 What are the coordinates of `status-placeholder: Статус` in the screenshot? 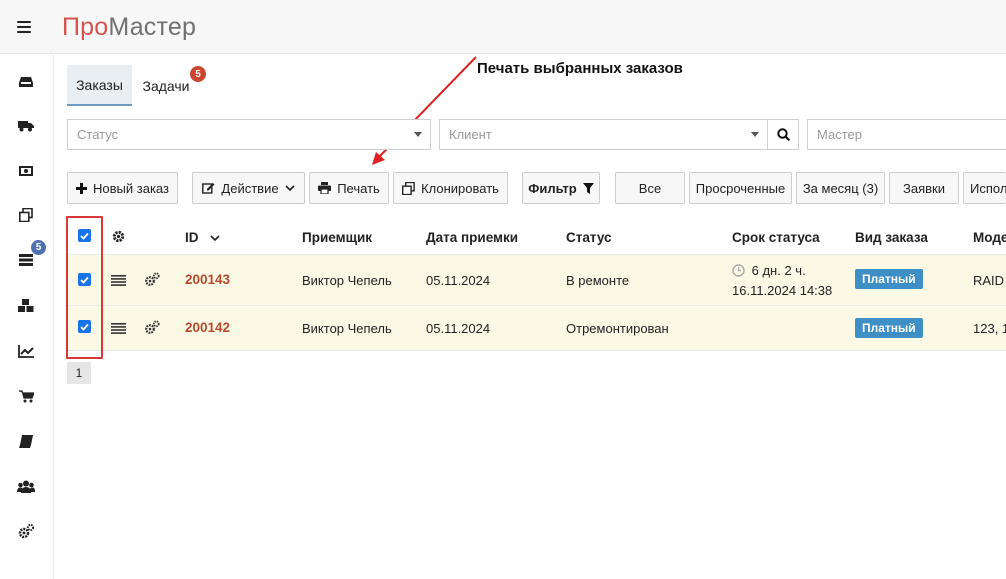 It's located at (98, 134).